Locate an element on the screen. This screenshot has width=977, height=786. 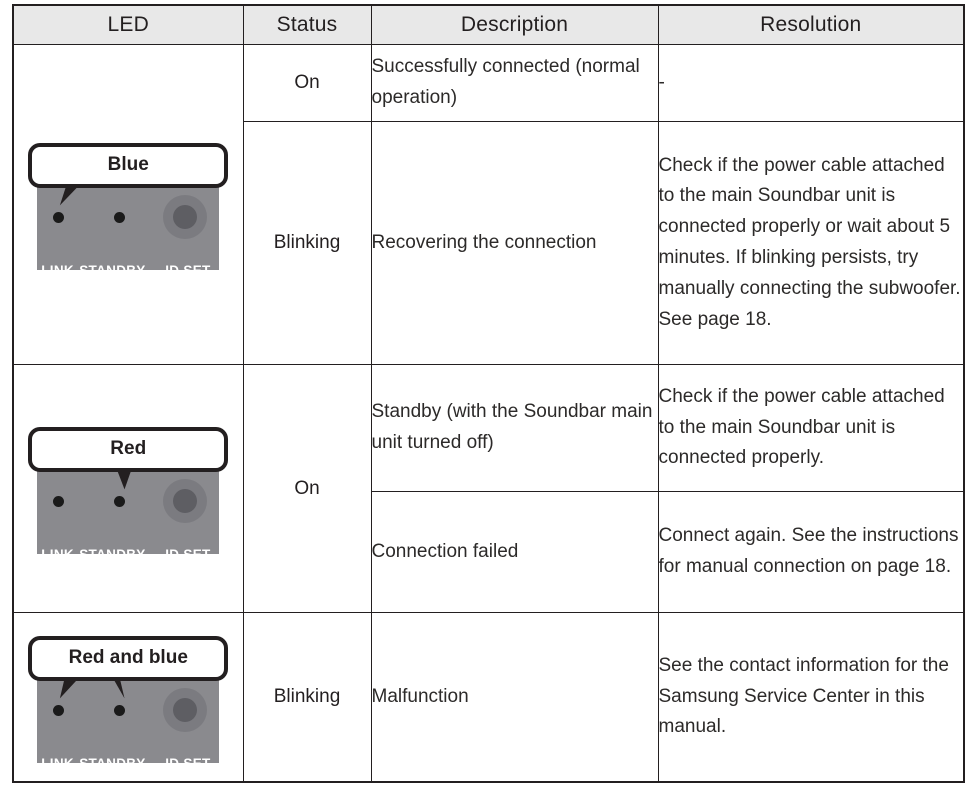
callout-bubble-red: Red is located at coordinates (128, 449).